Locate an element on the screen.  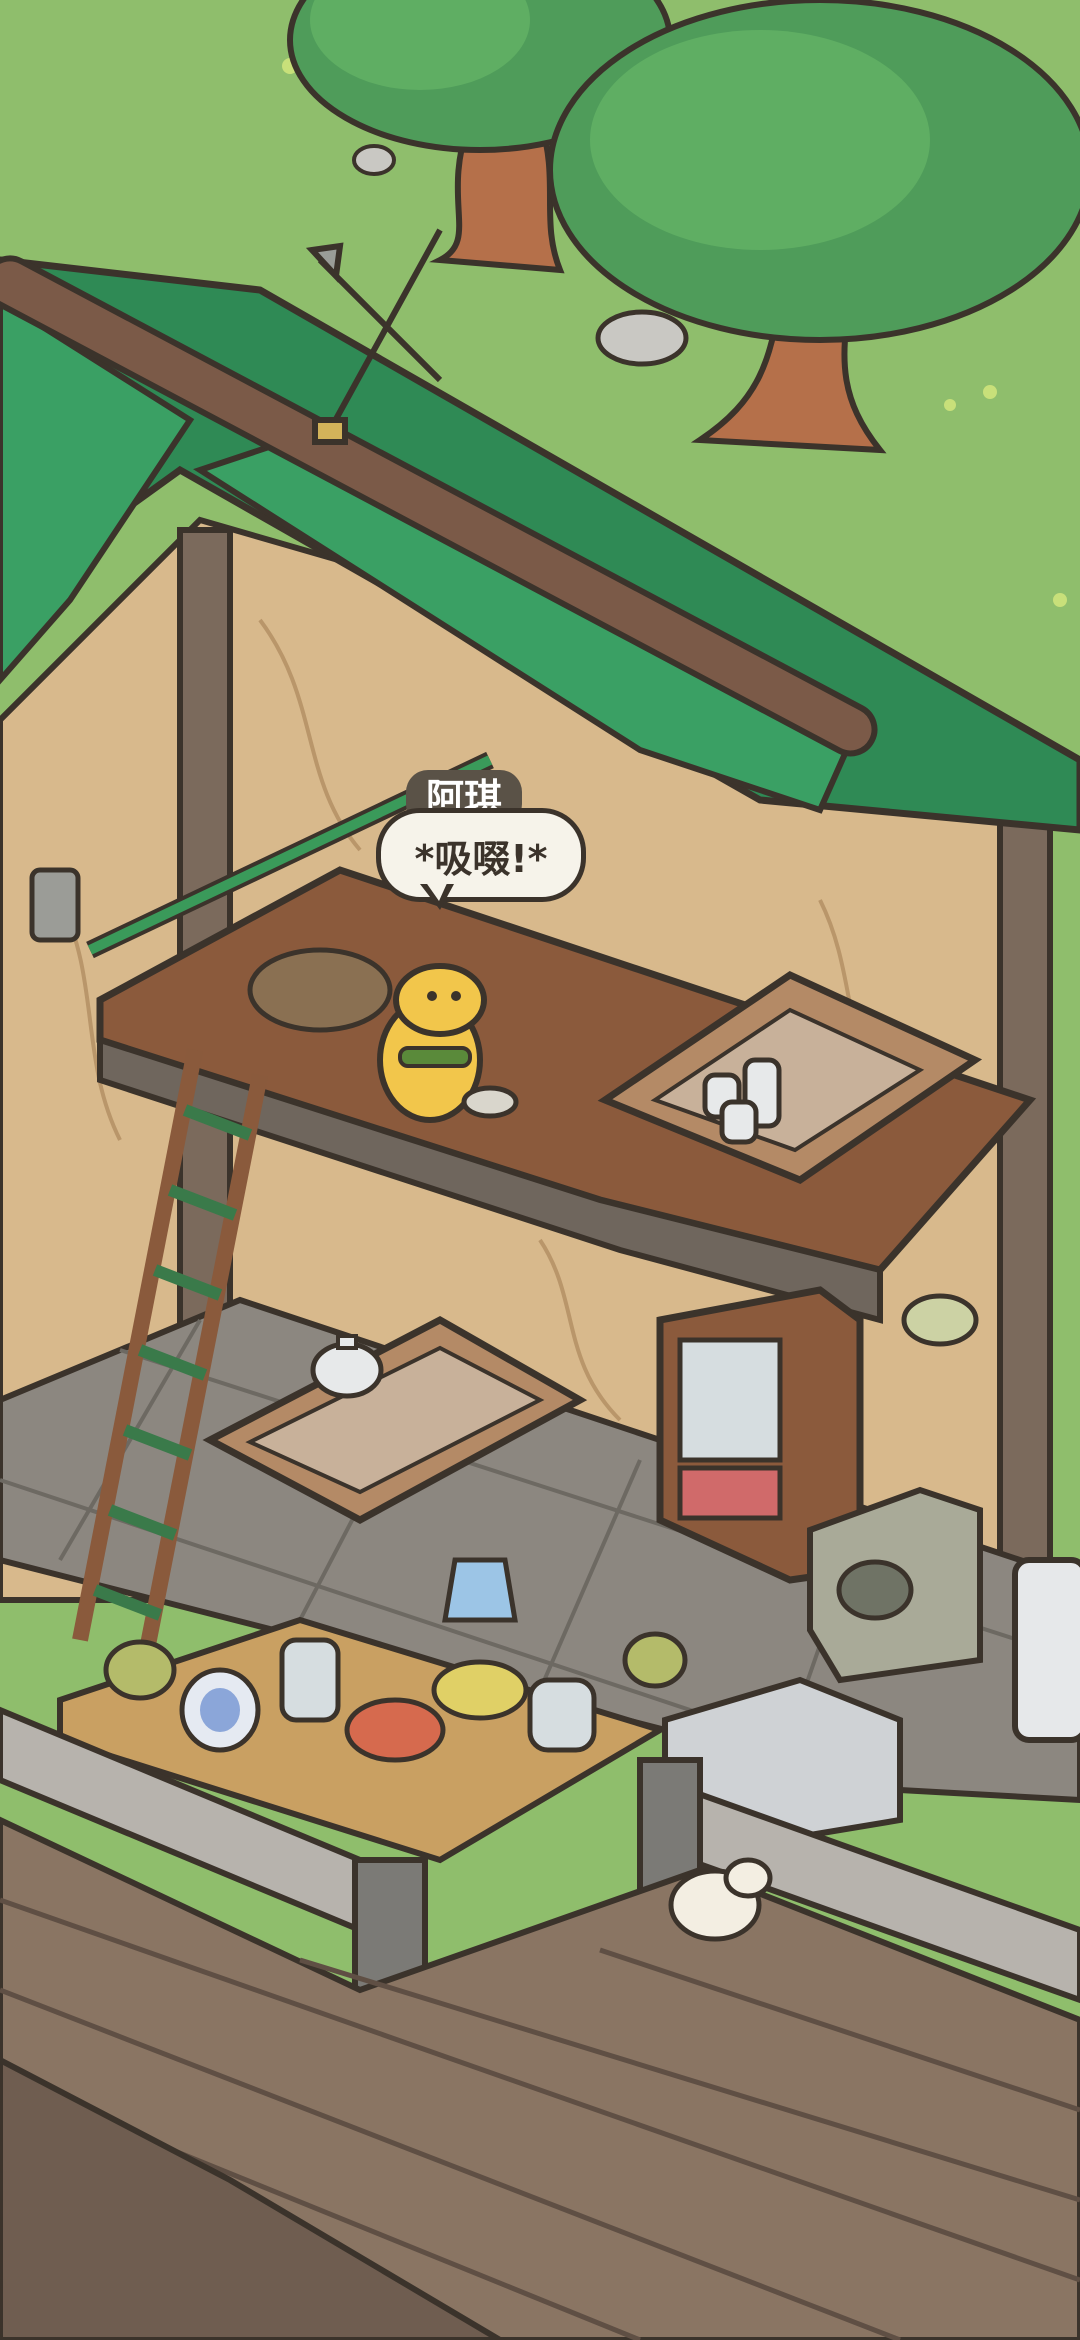
fridge is located at coordinates (1046, 1650).